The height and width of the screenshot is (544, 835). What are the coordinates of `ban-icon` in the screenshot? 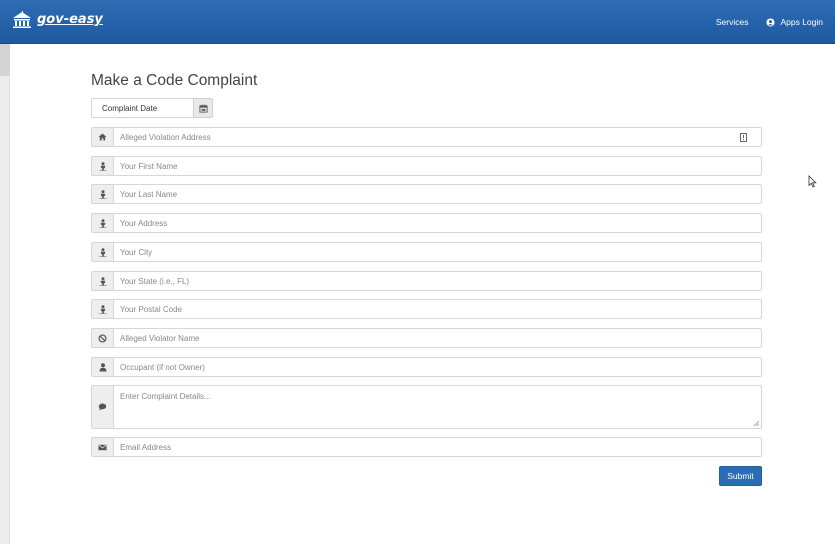 It's located at (102, 338).